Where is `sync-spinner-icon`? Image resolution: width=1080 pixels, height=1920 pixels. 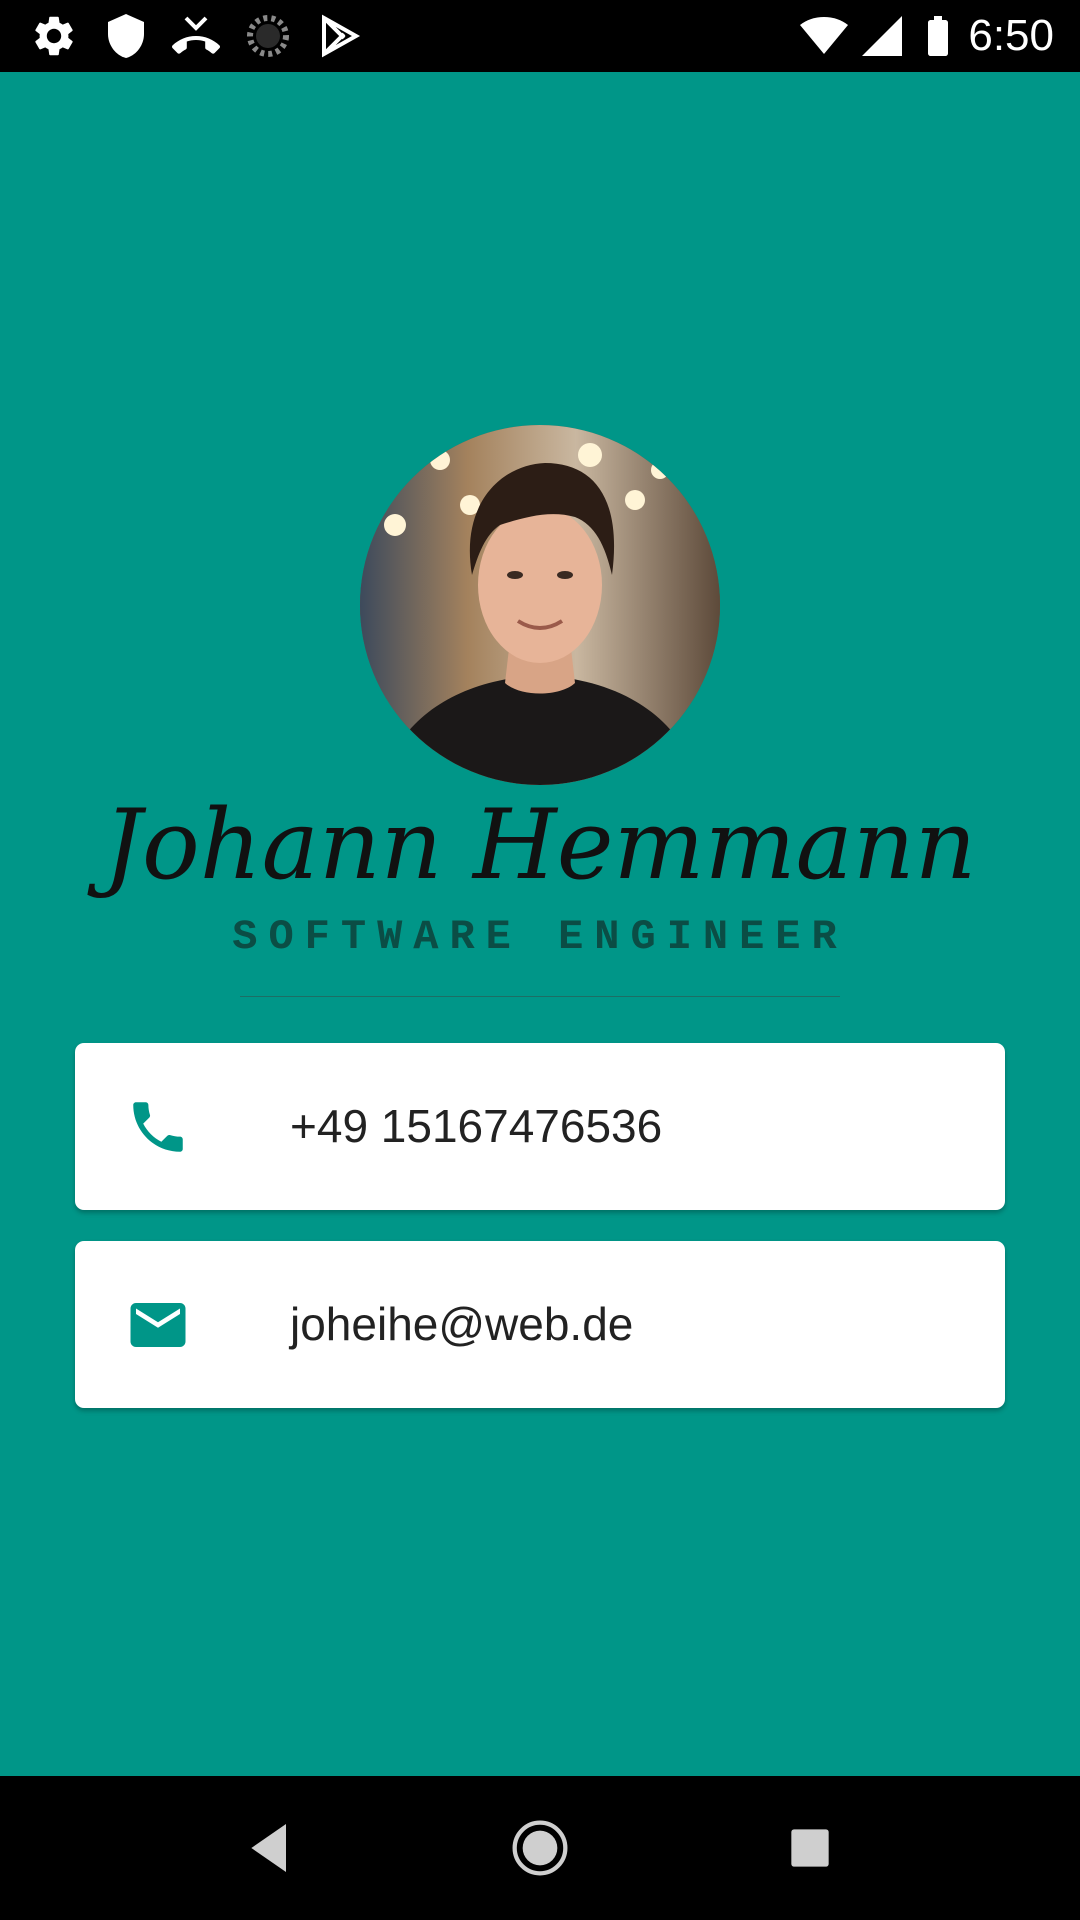
sync-spinner-icon is located at coordinates (268, 36).